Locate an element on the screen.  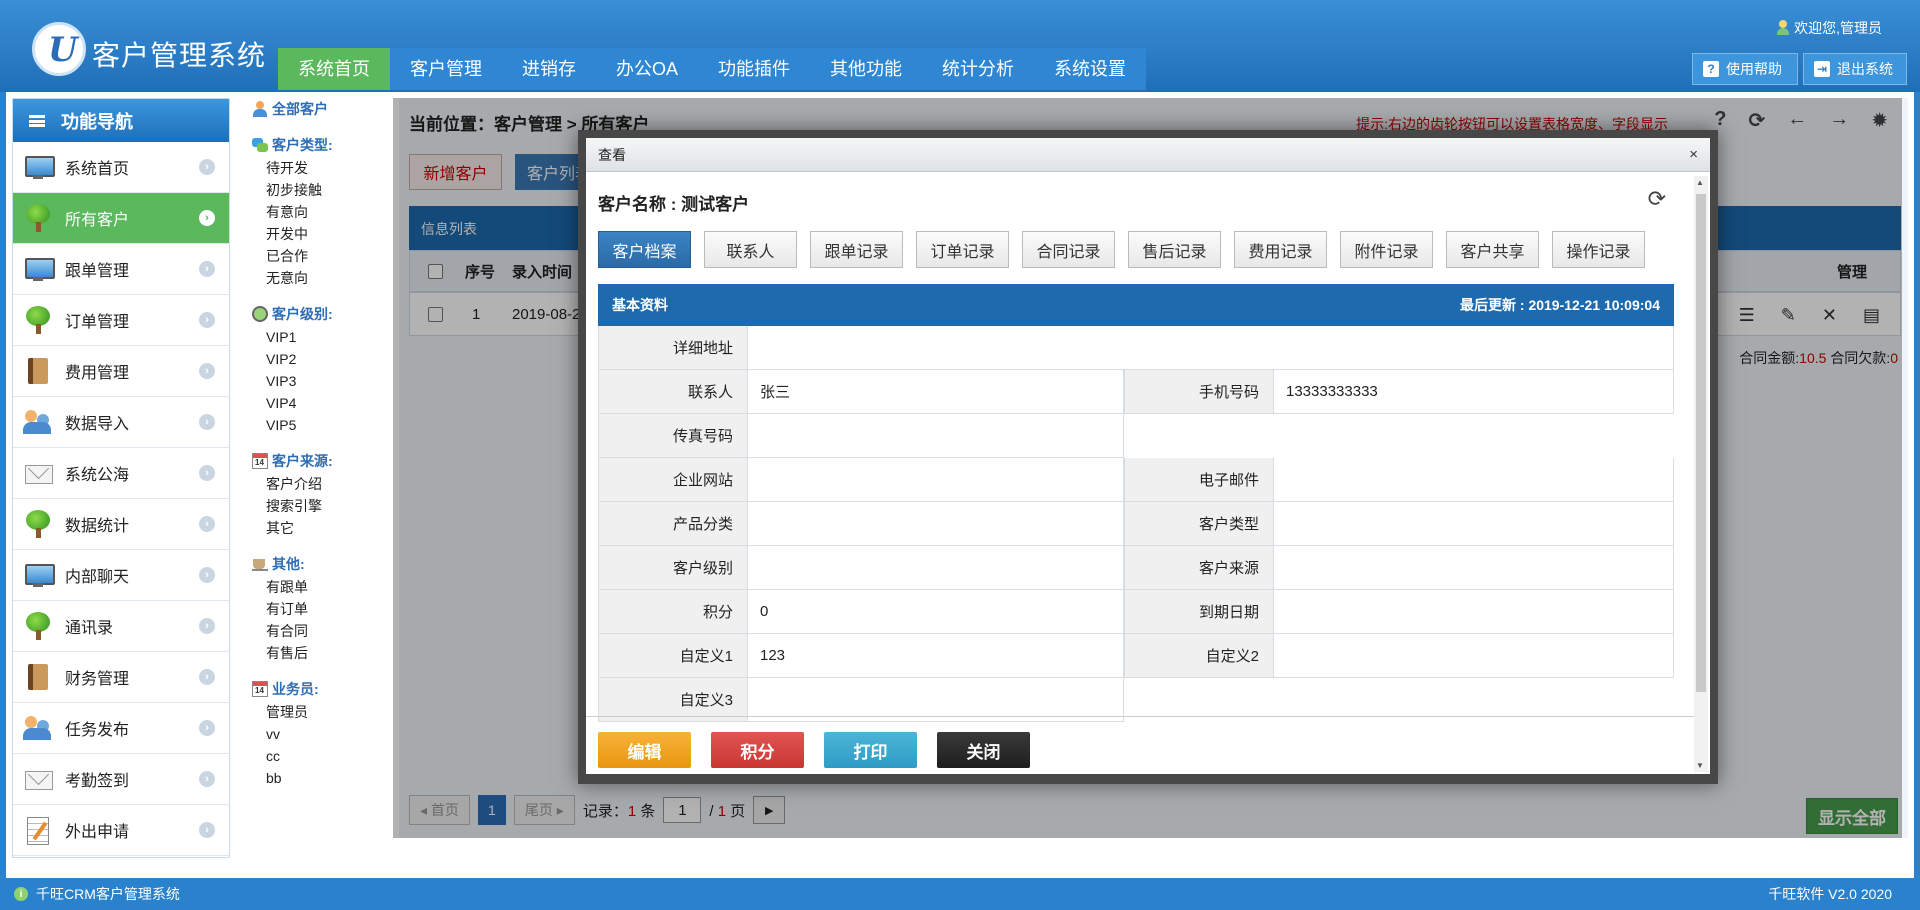
filter-group-type: 客户类型: 待开发 初步接触 有意向 开发中 已合作 无意向 is located at coordinates (322, 211).